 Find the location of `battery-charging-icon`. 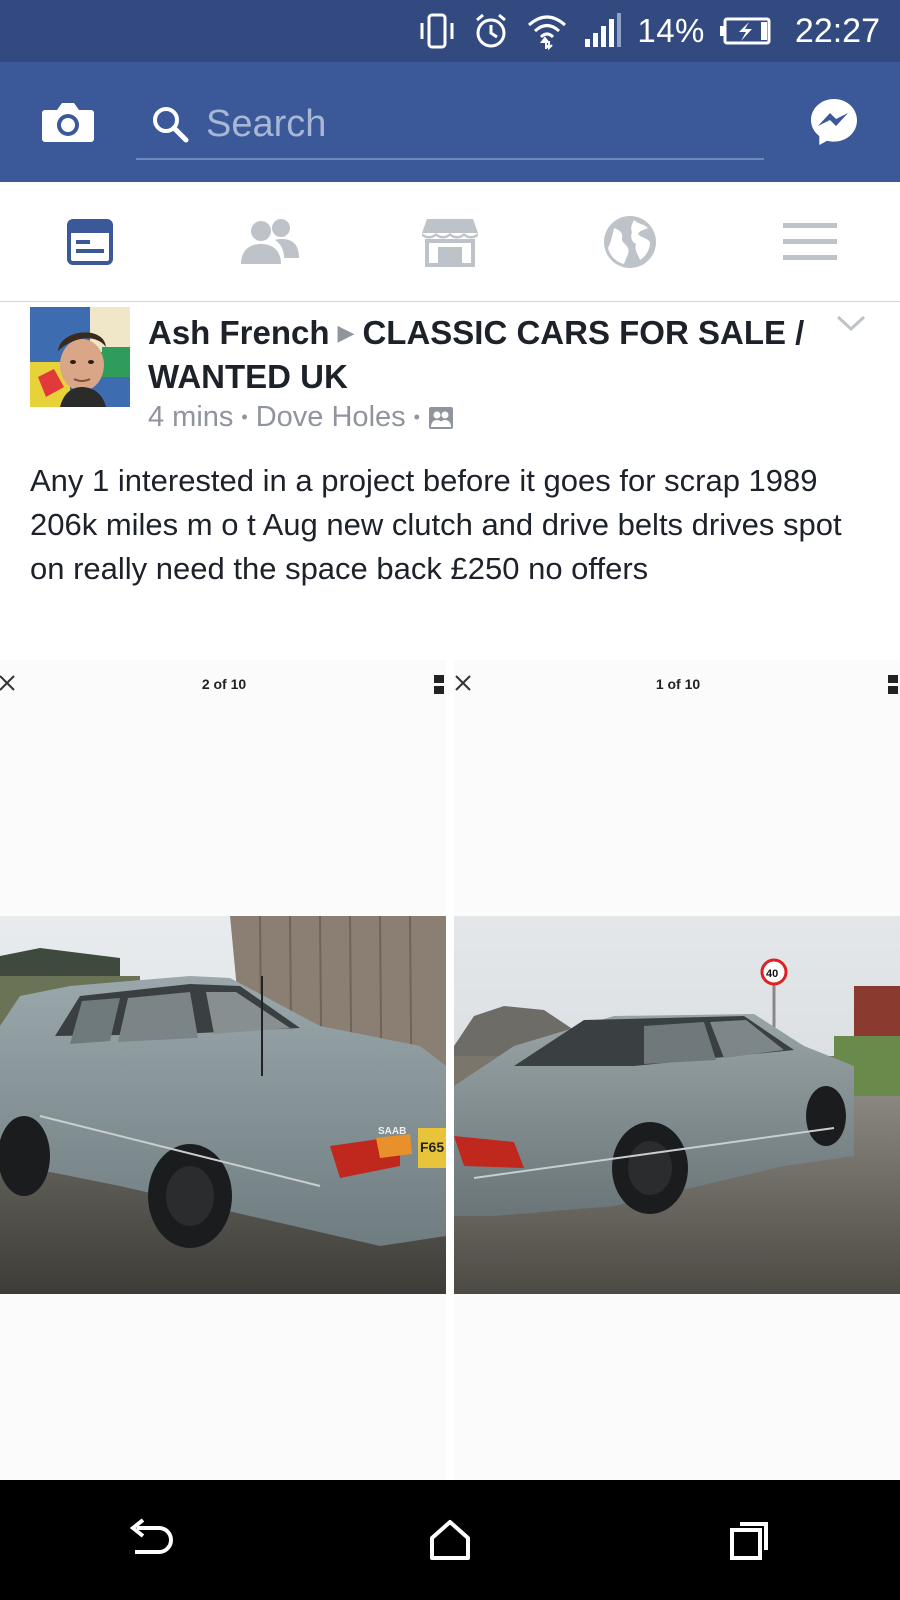

battery-charging-icon is located at coordinates (745, 31).